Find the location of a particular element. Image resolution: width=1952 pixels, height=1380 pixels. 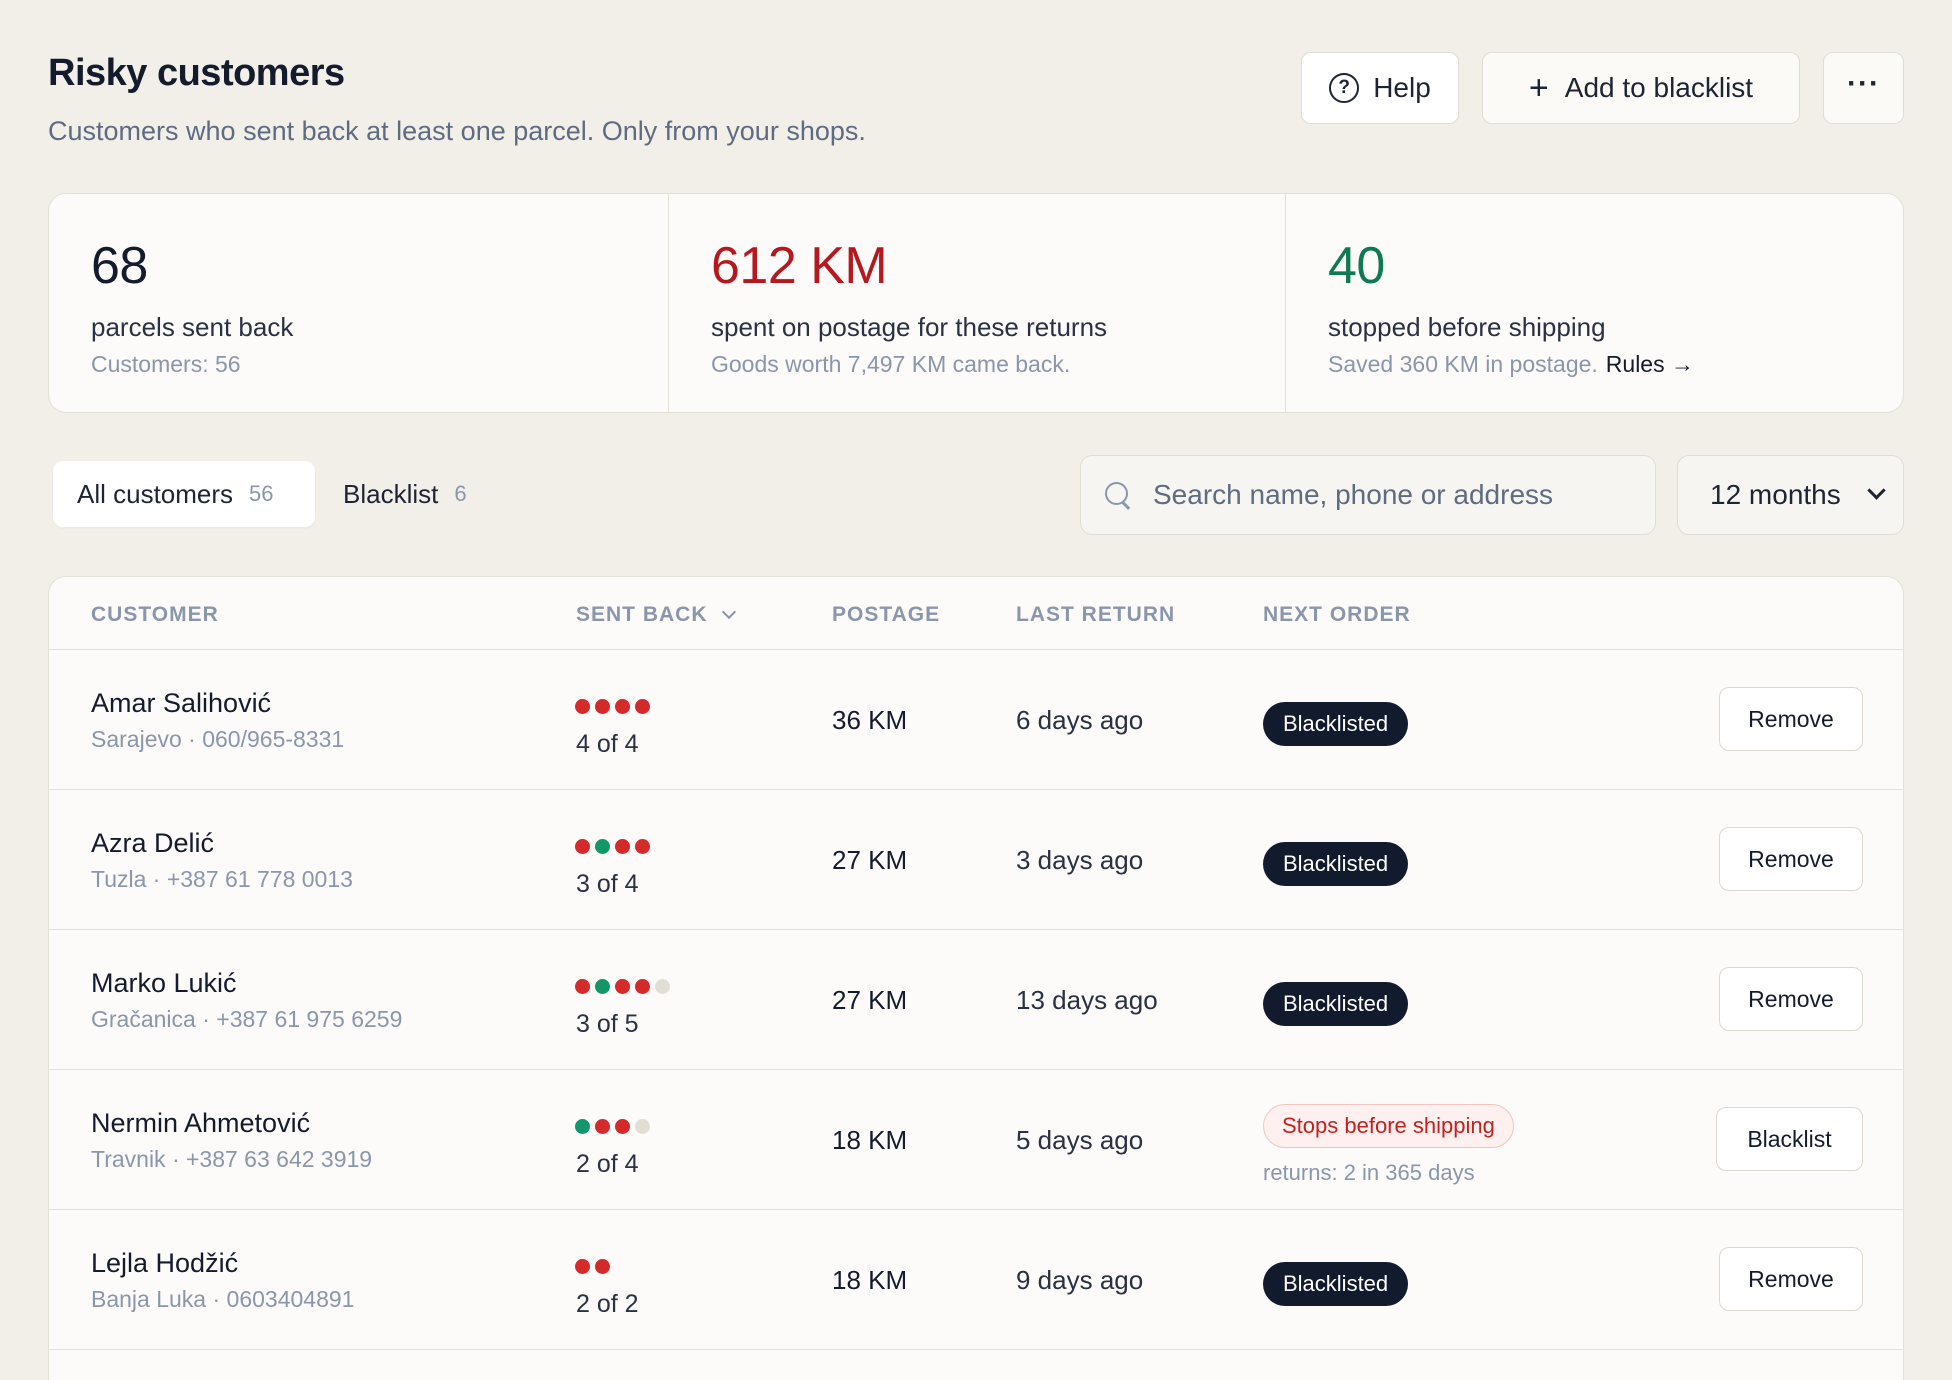

add-to-blacklist-button: + Add to blacklist is located at coordinates (1641, 88).